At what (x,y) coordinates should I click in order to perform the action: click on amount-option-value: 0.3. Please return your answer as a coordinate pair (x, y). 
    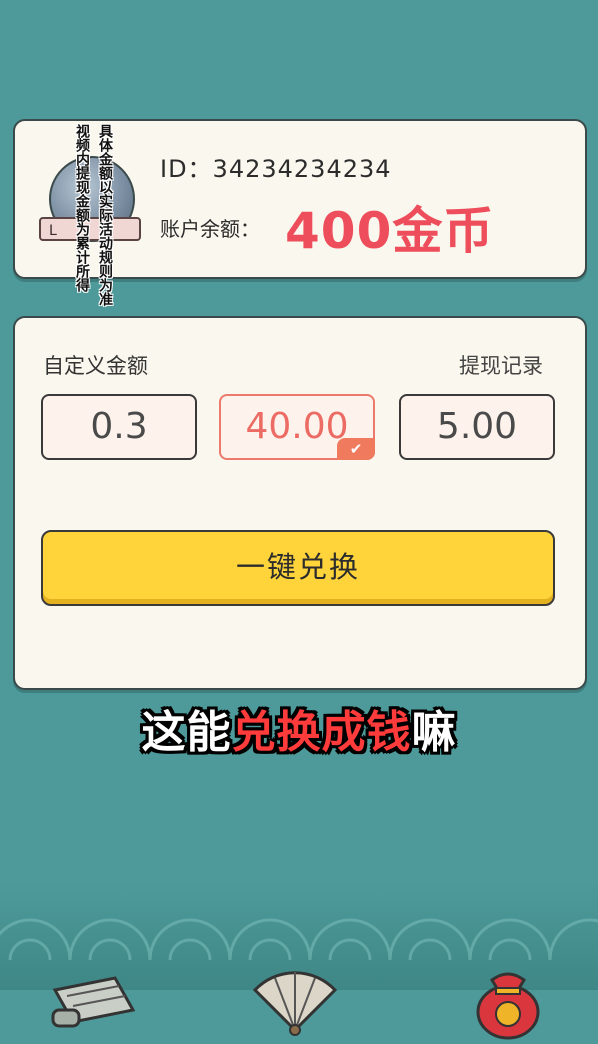
    Looking at the image, I should click on (119, 426).